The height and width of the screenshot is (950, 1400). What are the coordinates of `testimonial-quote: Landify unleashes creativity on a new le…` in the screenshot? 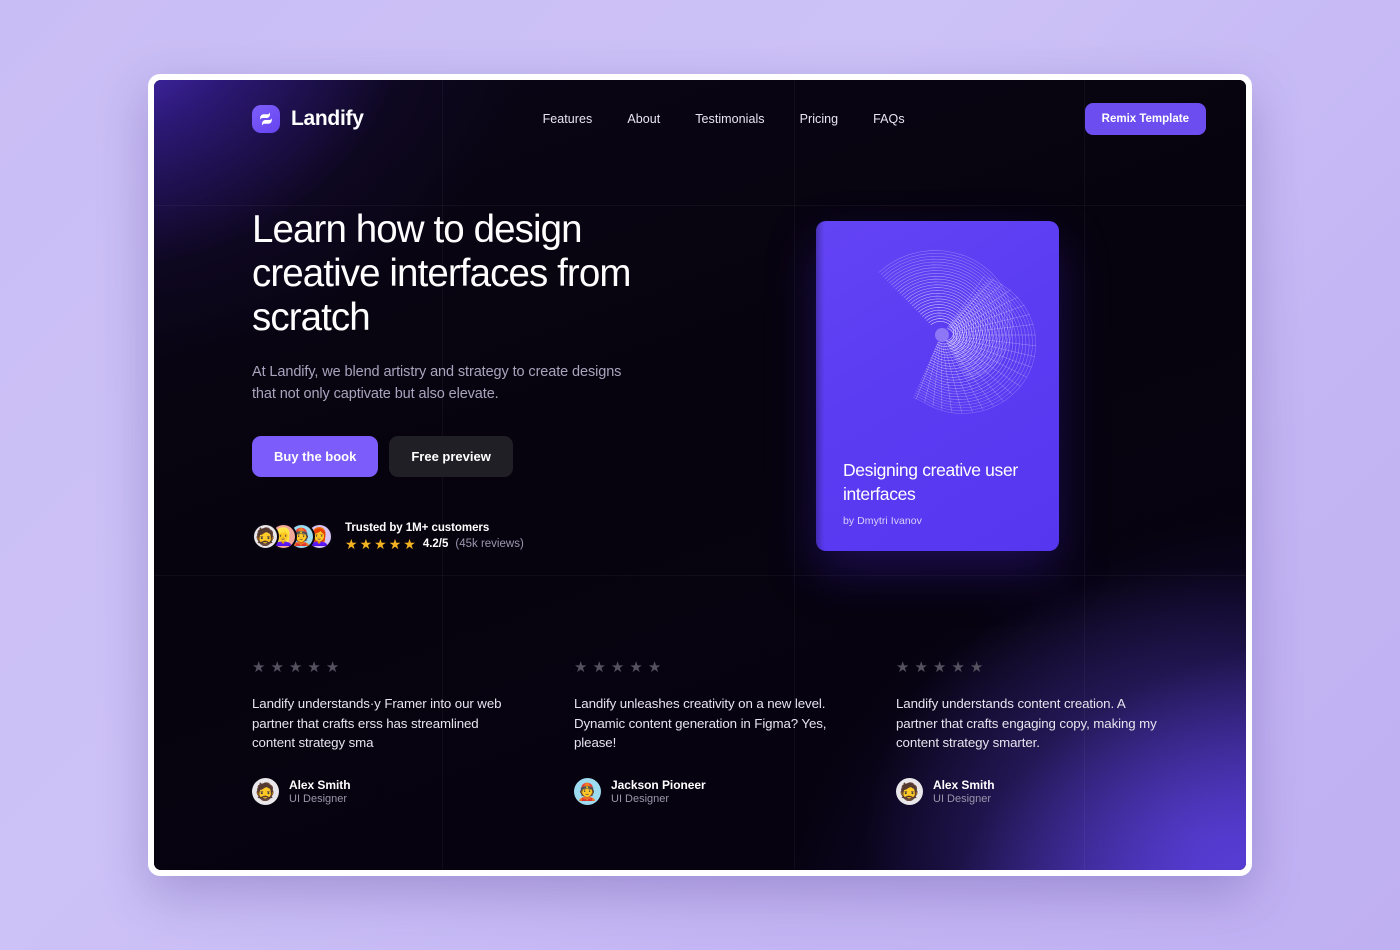 It's located at (700, 723).